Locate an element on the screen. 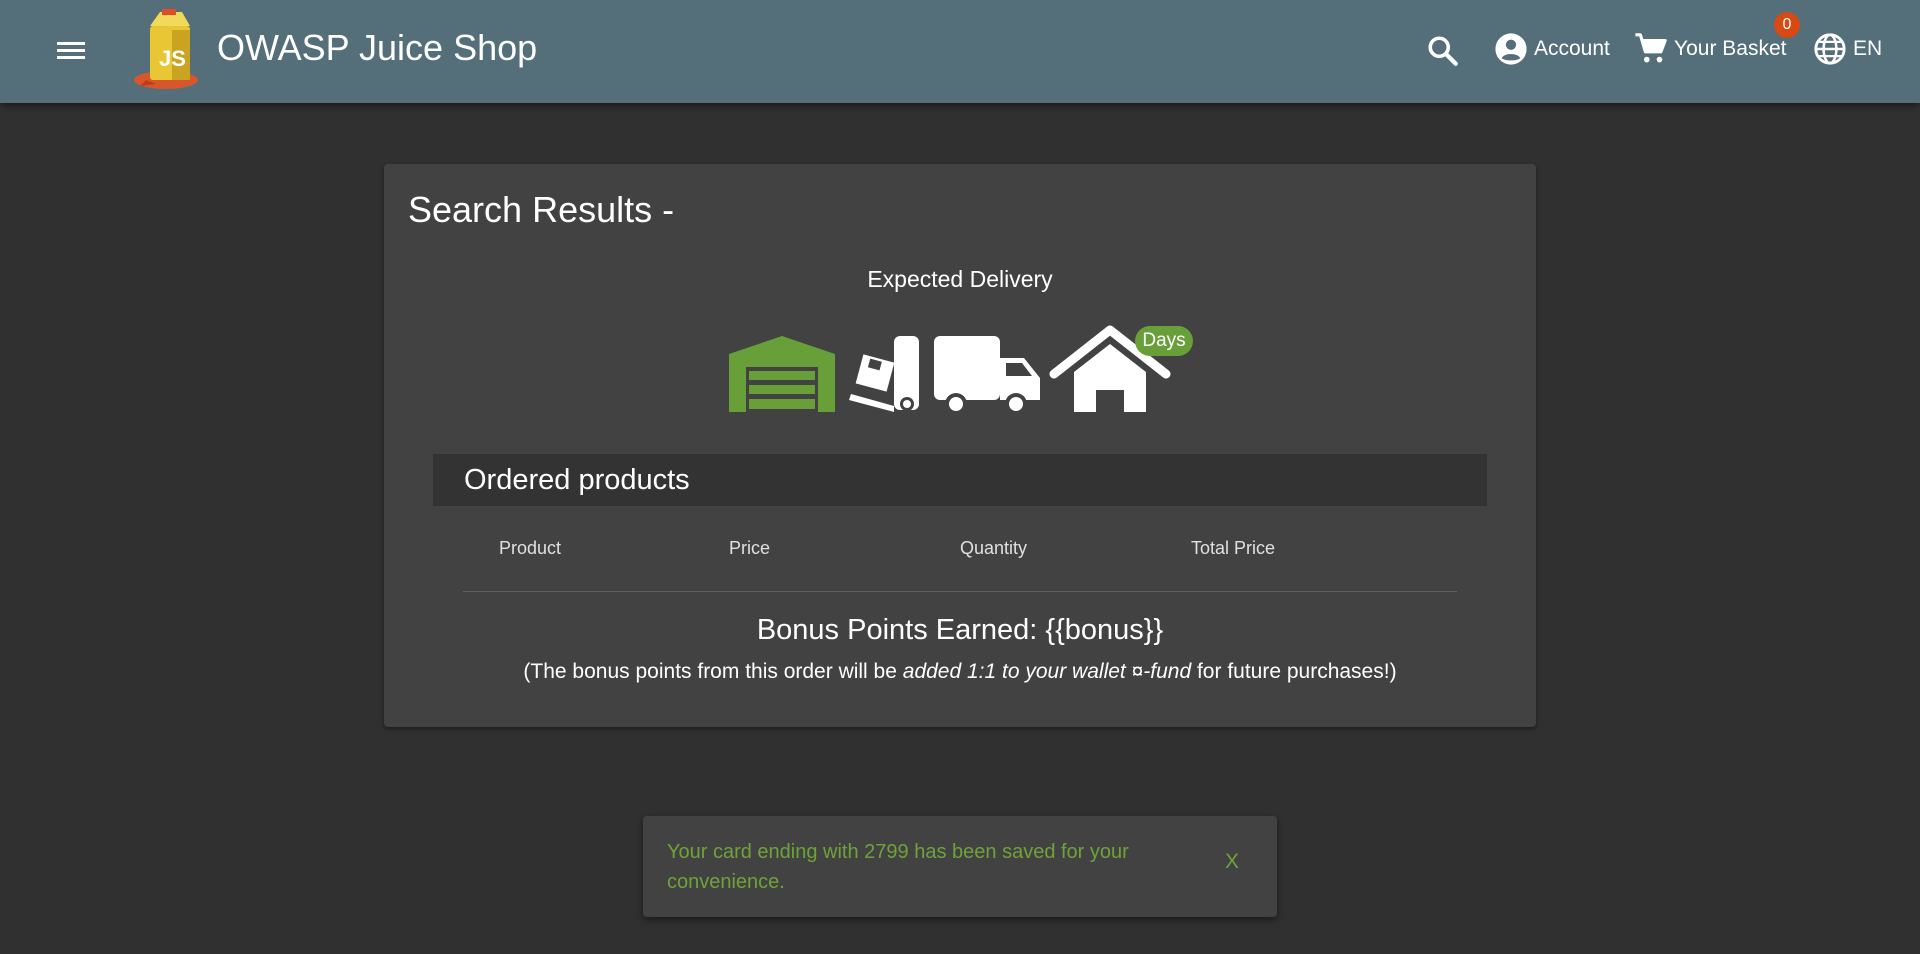  account-circle-icon is located at coordinates (1511, 49).